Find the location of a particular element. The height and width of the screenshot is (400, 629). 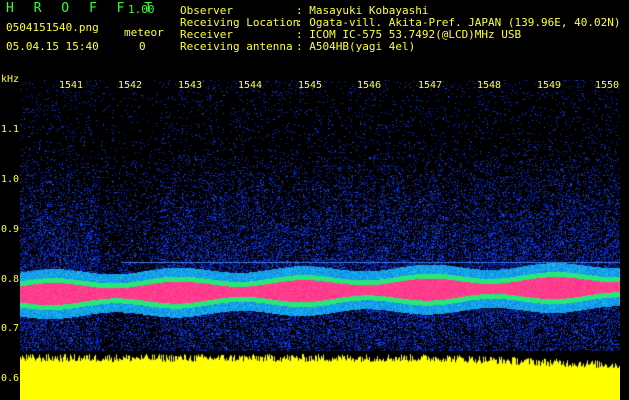

time-tick: 1550 is located at coordinates (607, 85).